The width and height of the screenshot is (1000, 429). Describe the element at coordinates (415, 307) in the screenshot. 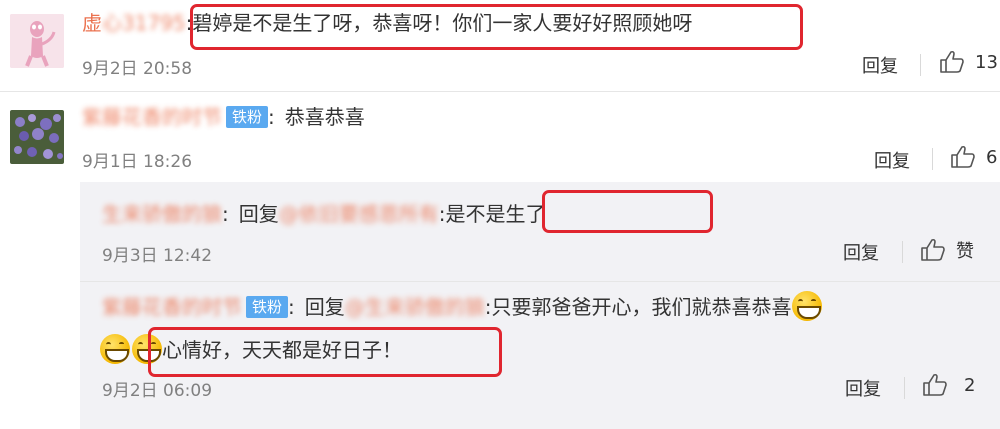

I see `mention-link: @生来骄傲的狼` at that location.